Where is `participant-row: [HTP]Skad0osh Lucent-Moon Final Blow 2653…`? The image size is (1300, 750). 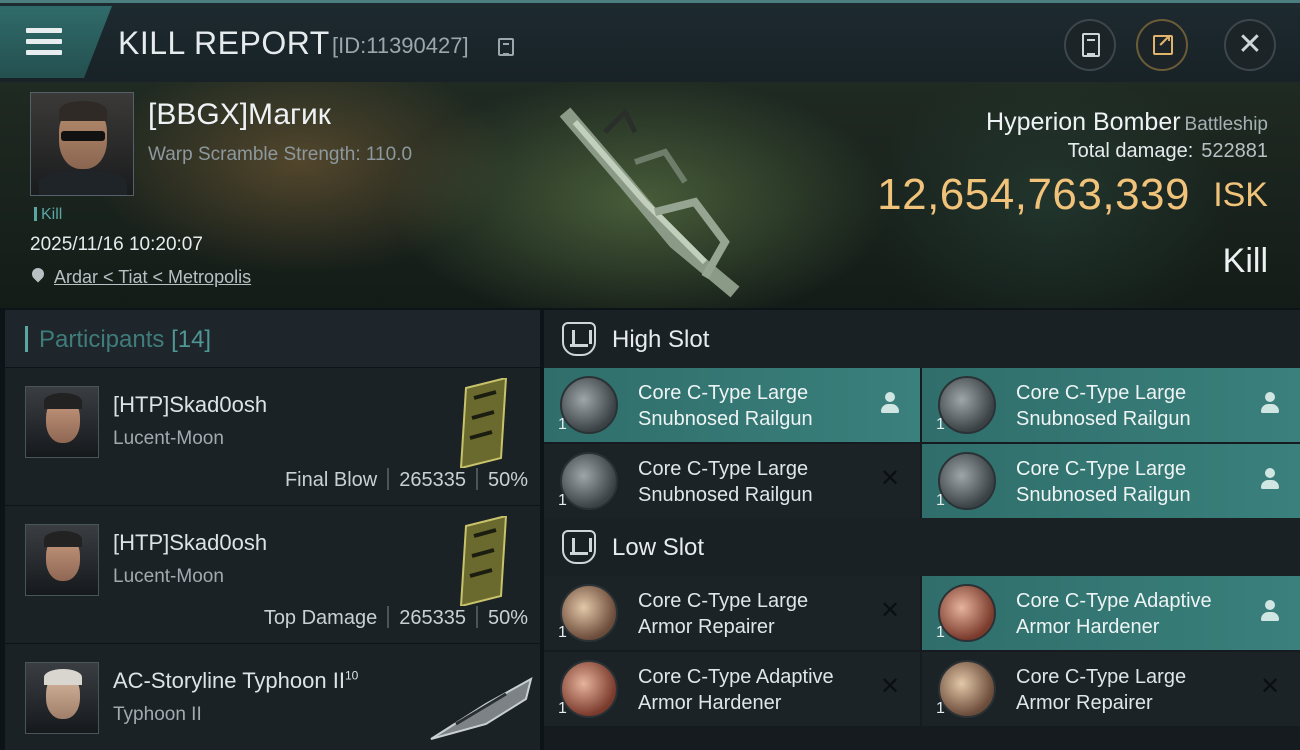 participant-row: [HTP]Skad0osh Lucent-Moon Final Blow 2653… is located at coordinates (272, 437).